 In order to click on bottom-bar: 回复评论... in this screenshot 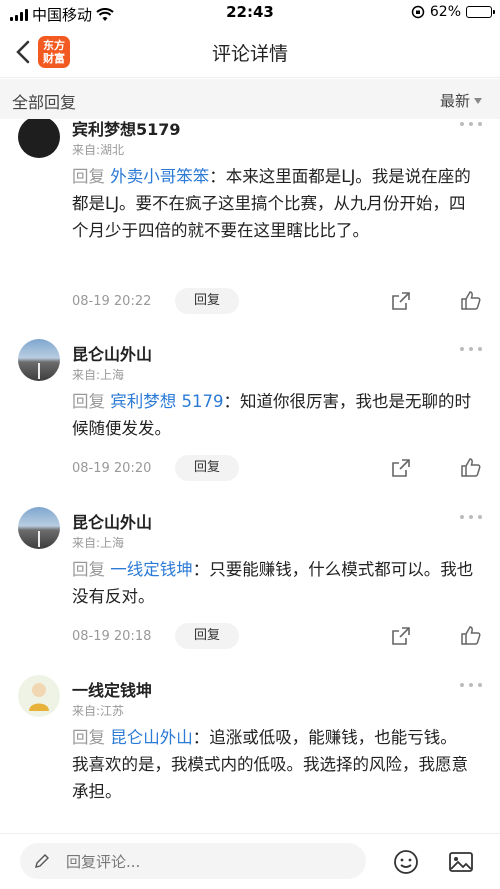, I will do `click(250, 861)`.